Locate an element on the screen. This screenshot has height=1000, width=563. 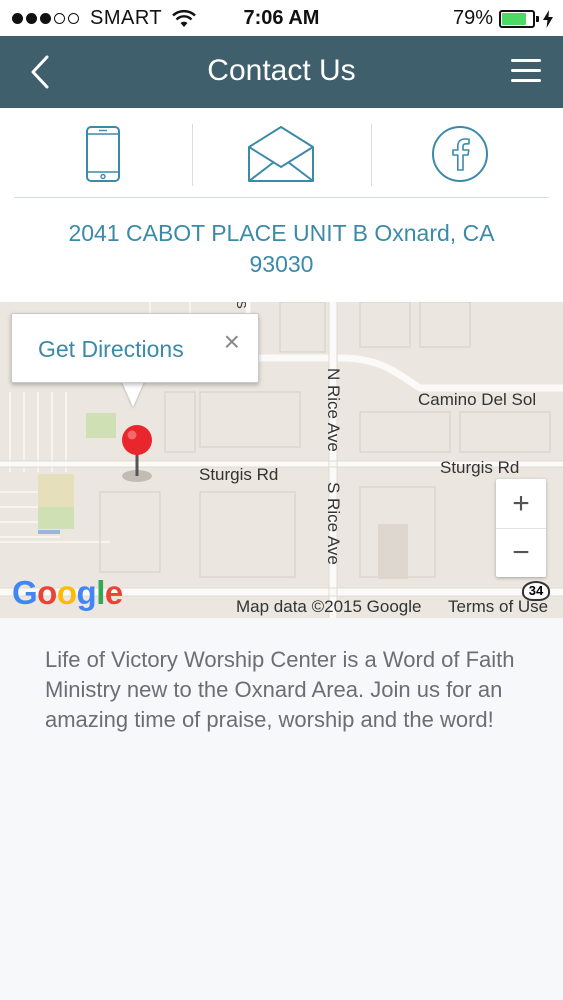
nav-bar: Contact Us is located at coordinates (281, 72).